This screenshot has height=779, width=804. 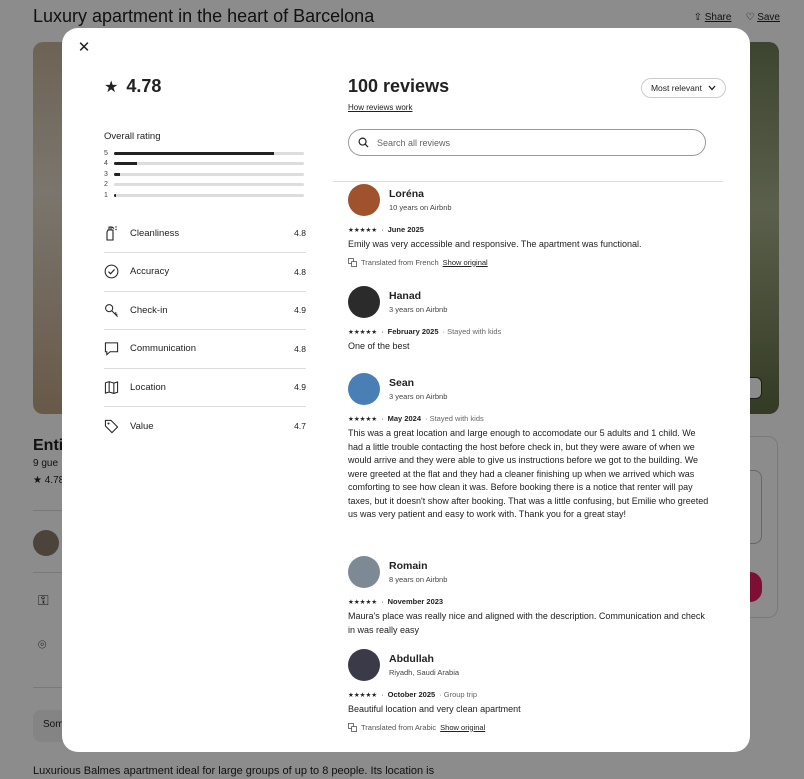 I want to click on reviewer-name: Abdullah, so click(x=411, y=659).